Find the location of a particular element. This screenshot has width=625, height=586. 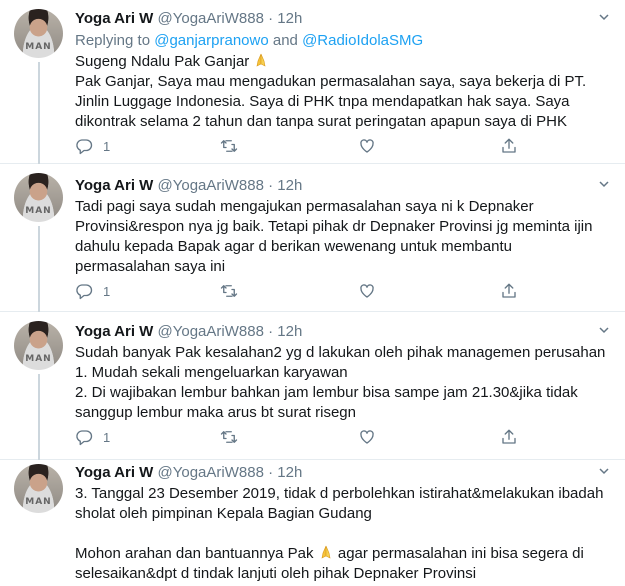

replying-to-and: and is located at coordinates (285, 40).